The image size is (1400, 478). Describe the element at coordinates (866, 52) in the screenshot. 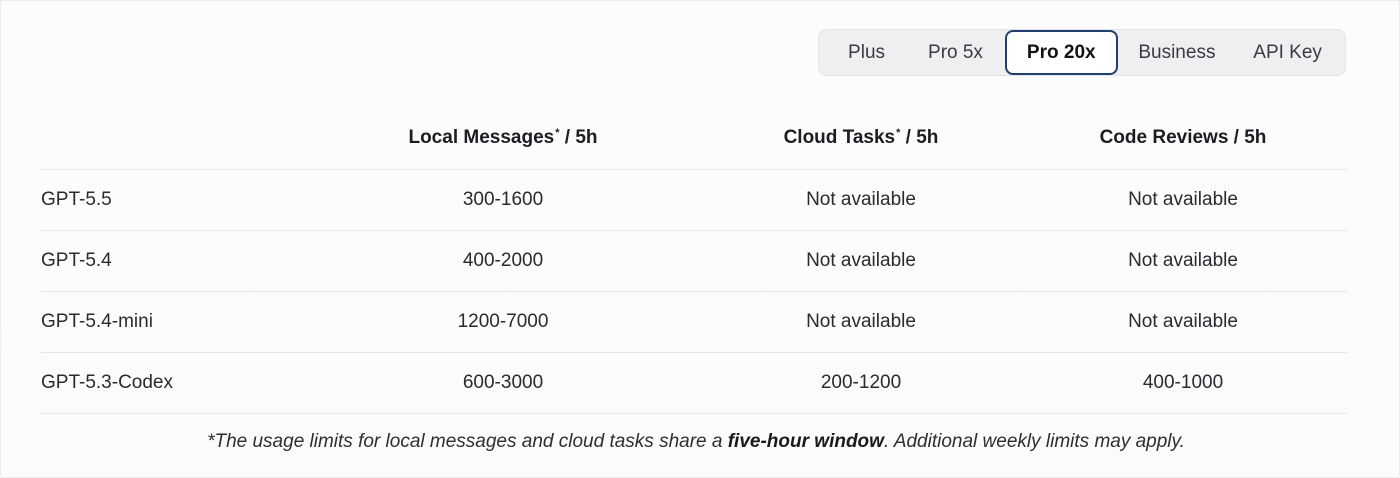

I see `tab-plus: Plus` at that location.